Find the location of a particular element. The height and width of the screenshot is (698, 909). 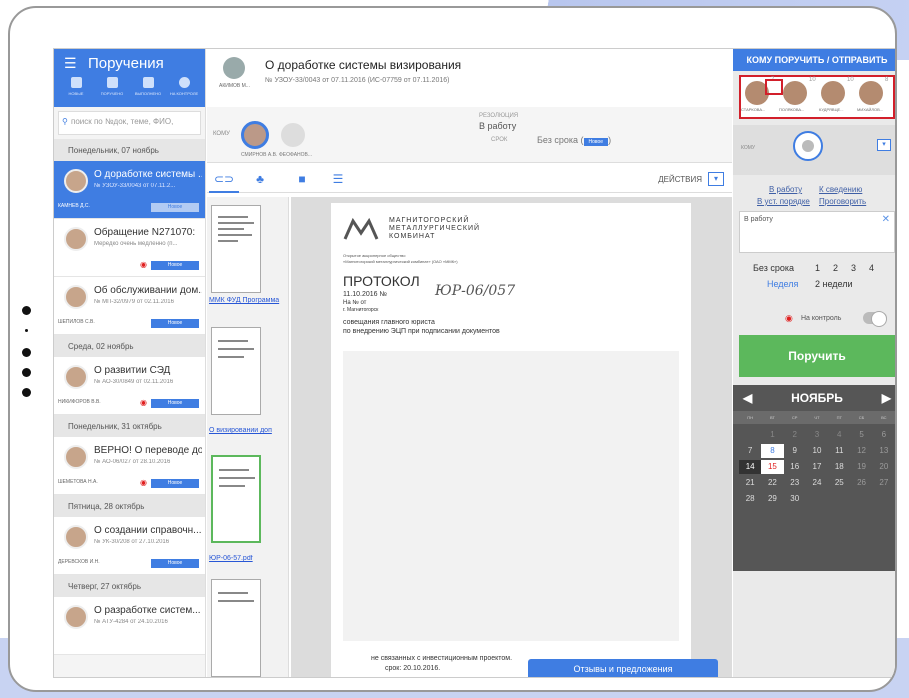

link-order: В уст. порядке is located at coordinates (783, 201).